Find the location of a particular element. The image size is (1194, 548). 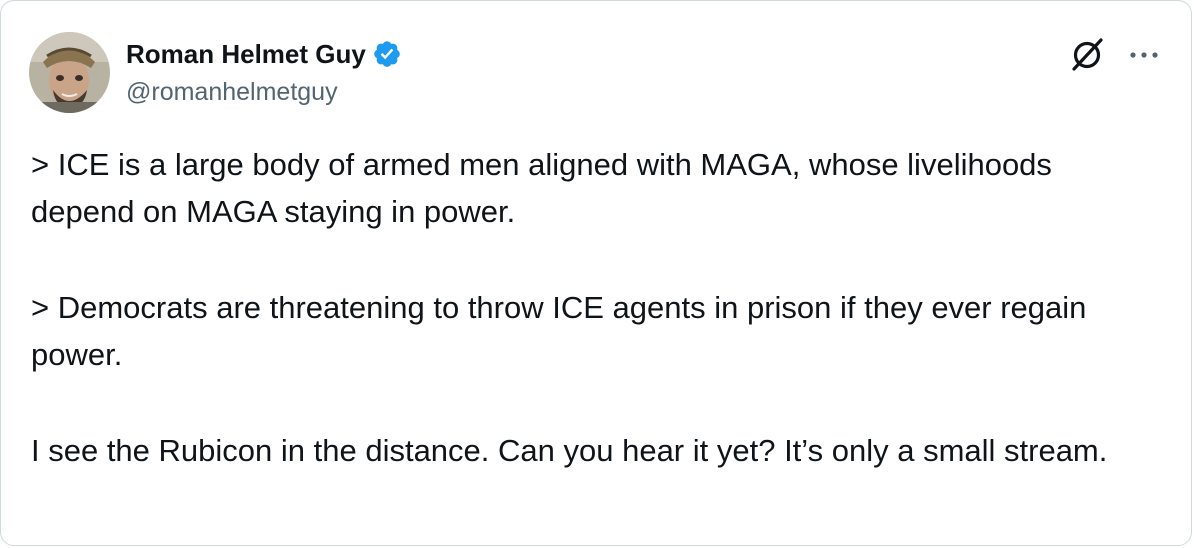

author-name-row: Roman Helmet Guy is located at coordinates (264, 54).